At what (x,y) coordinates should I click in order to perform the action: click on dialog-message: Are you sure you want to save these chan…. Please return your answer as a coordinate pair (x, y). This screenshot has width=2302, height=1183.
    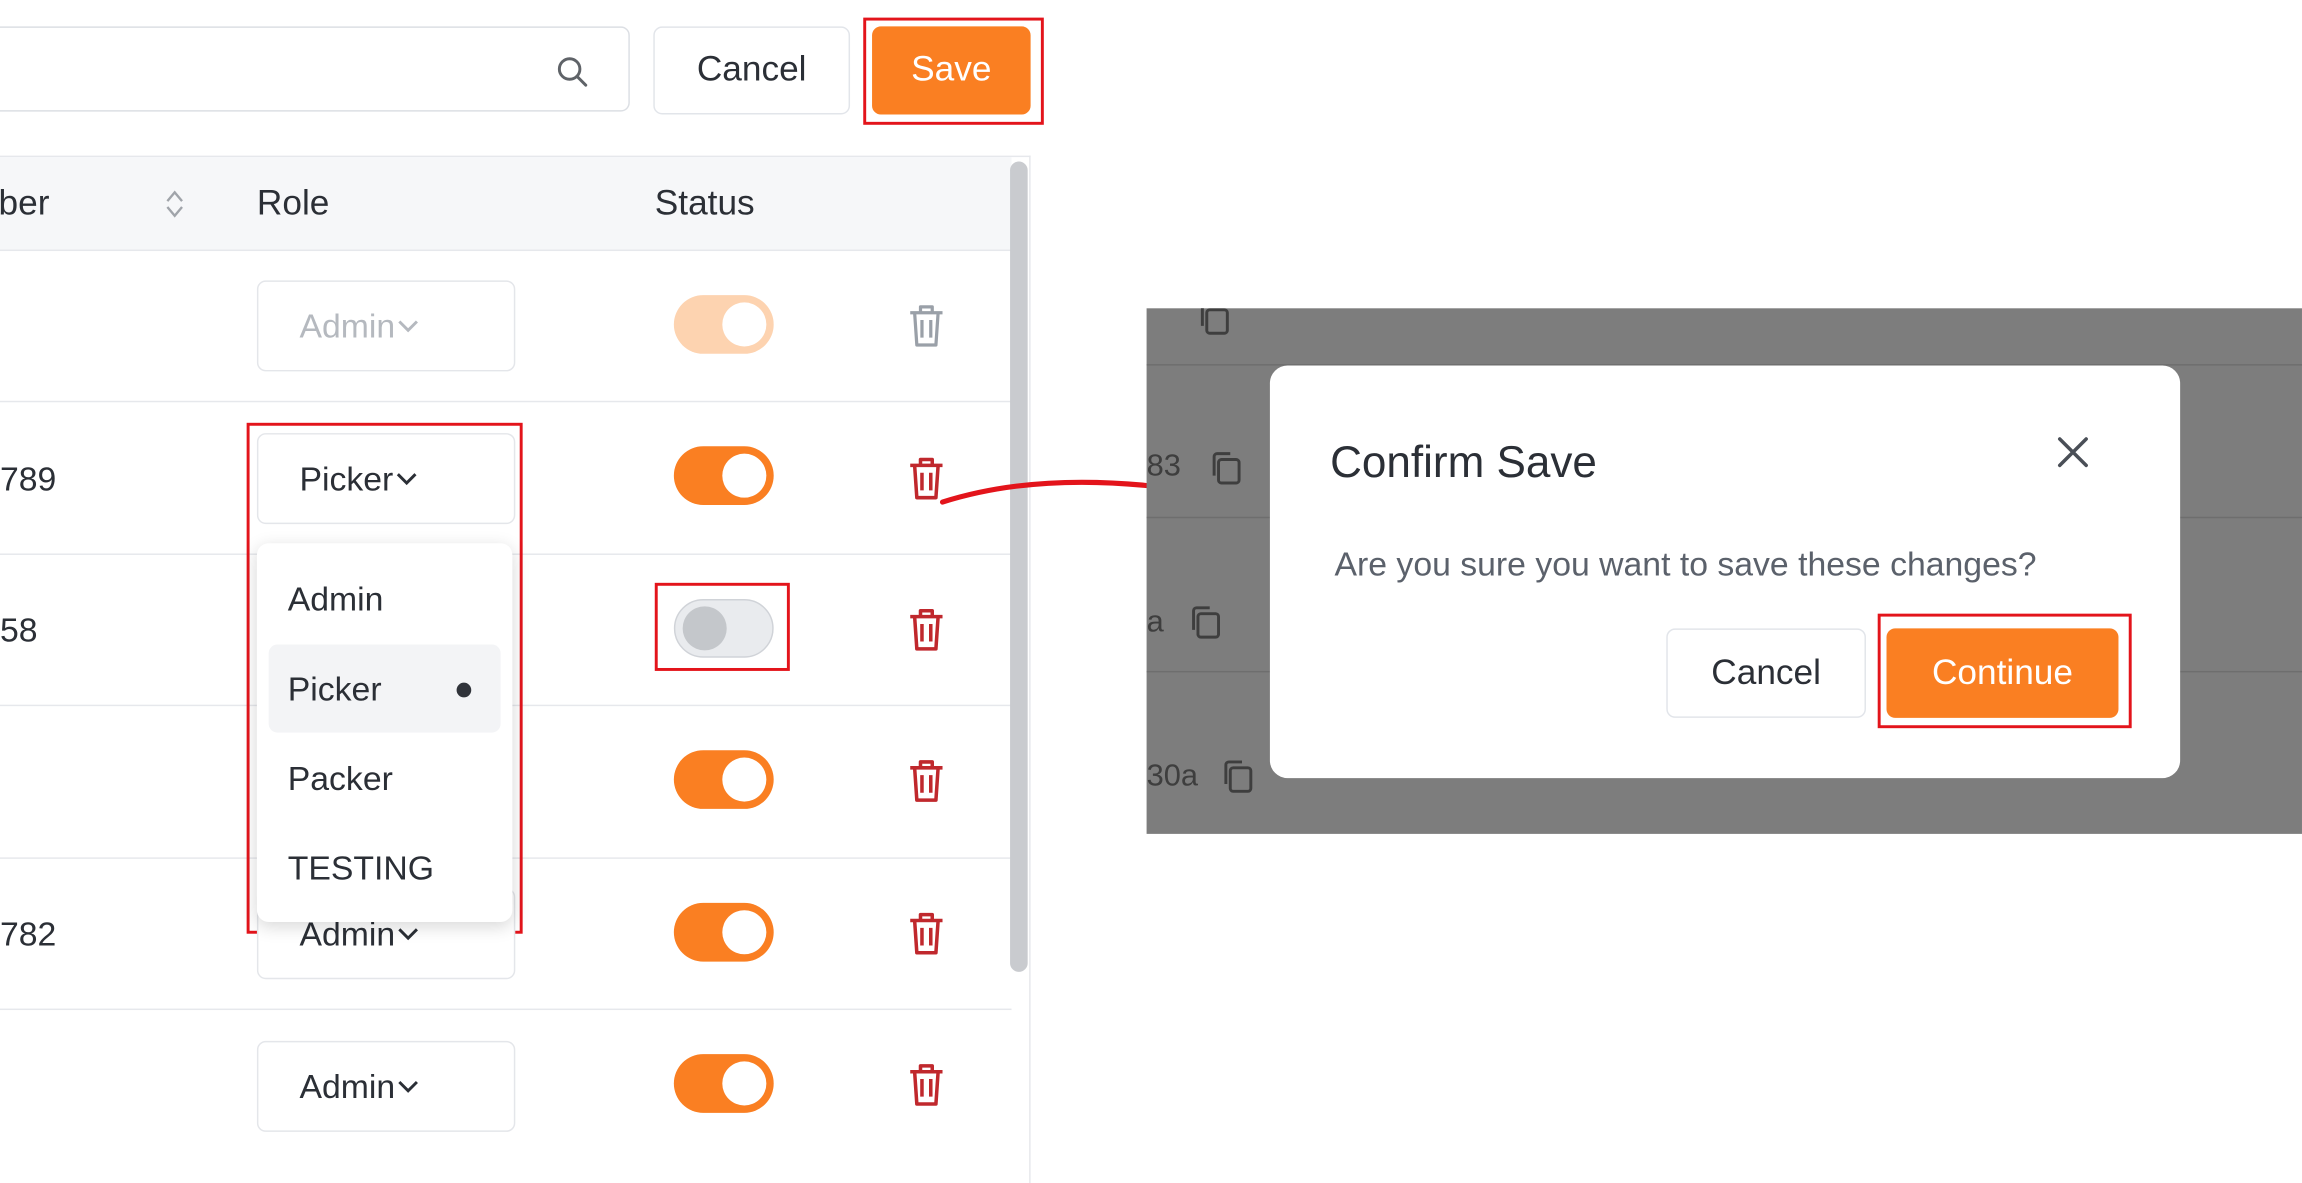
    Looking at the image, I should click on (1685, 563).